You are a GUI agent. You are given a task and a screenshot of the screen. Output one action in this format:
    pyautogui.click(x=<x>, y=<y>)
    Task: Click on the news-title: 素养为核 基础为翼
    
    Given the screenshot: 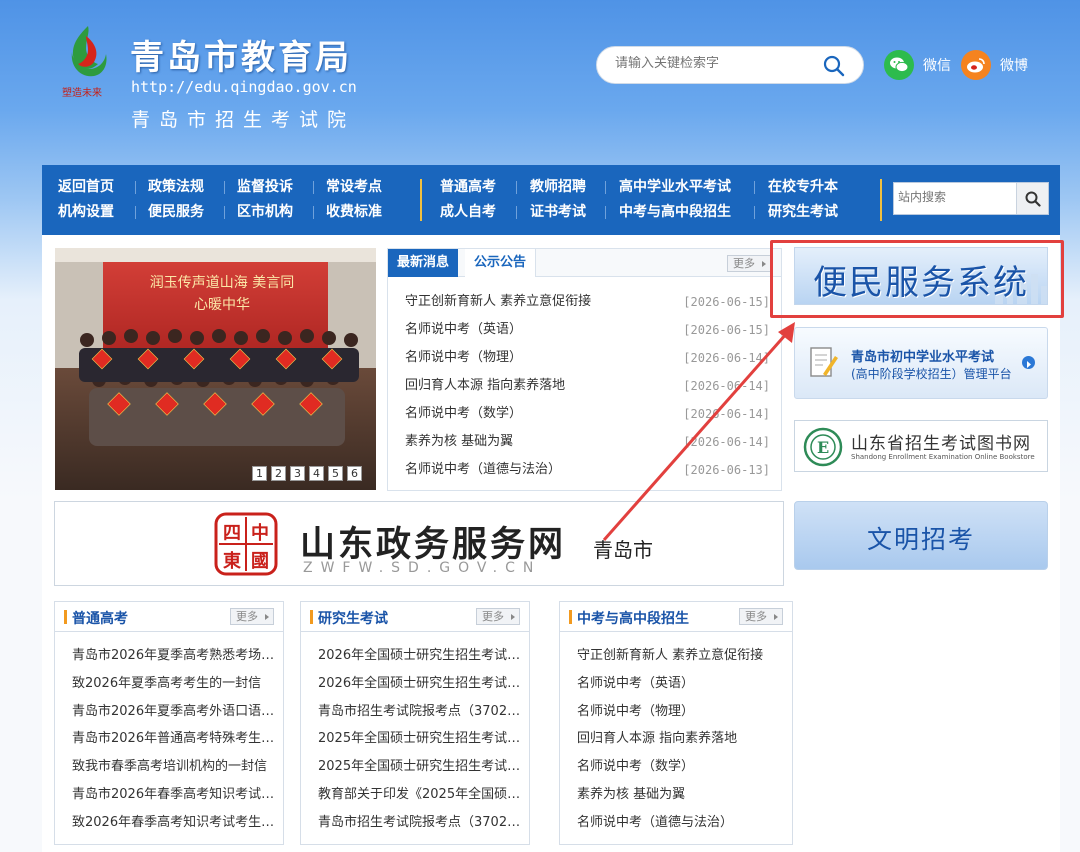 What is the action you would take?
    pyautogui.click(x=459, y=442)
    